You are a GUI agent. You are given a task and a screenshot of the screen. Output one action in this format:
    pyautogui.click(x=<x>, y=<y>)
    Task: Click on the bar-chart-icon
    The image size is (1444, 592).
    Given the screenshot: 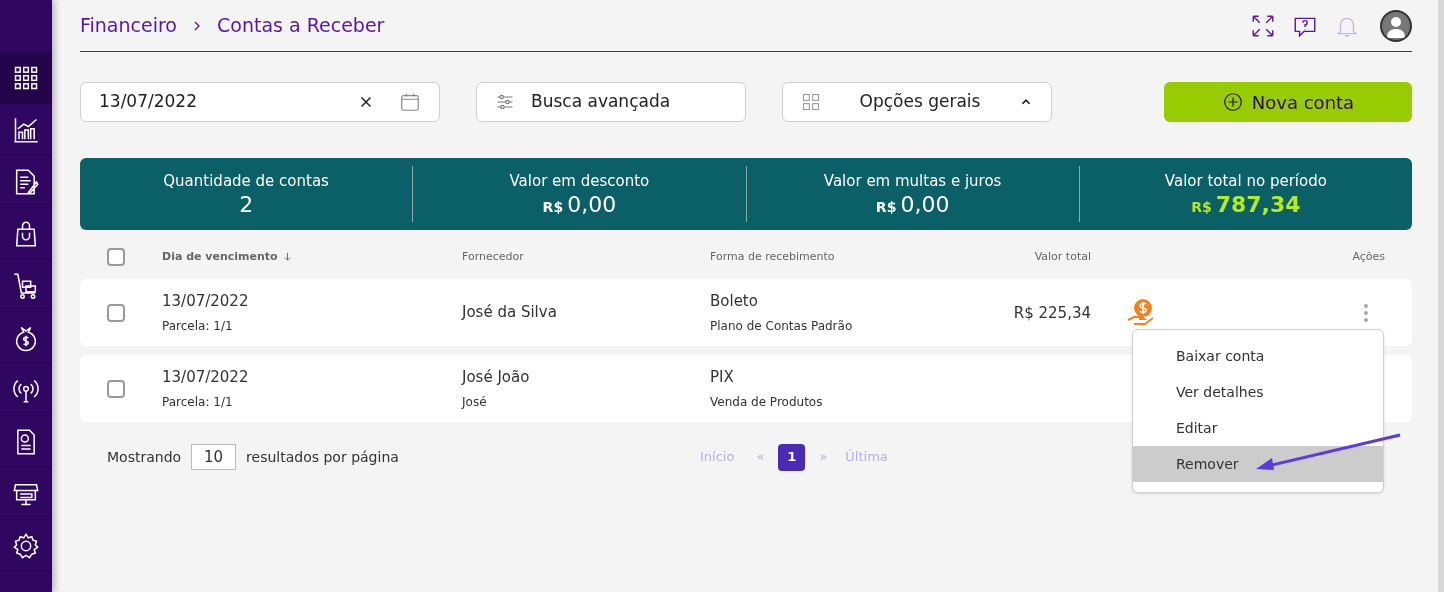 What is the action you would take?
    pyautogui.click(x=26, y=129)
    